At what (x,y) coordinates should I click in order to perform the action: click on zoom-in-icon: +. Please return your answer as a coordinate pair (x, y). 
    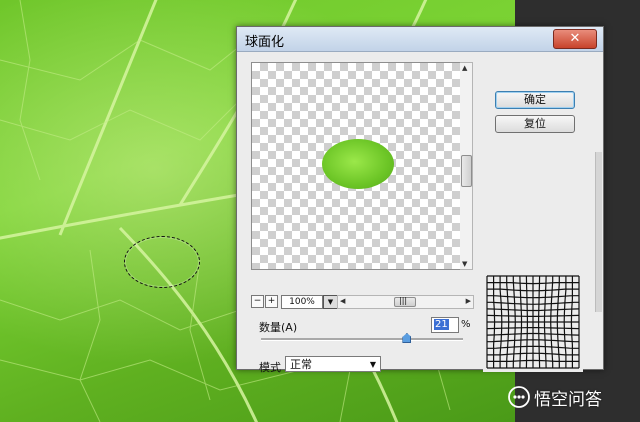
    Looking at the image, I should click on (271, 301).